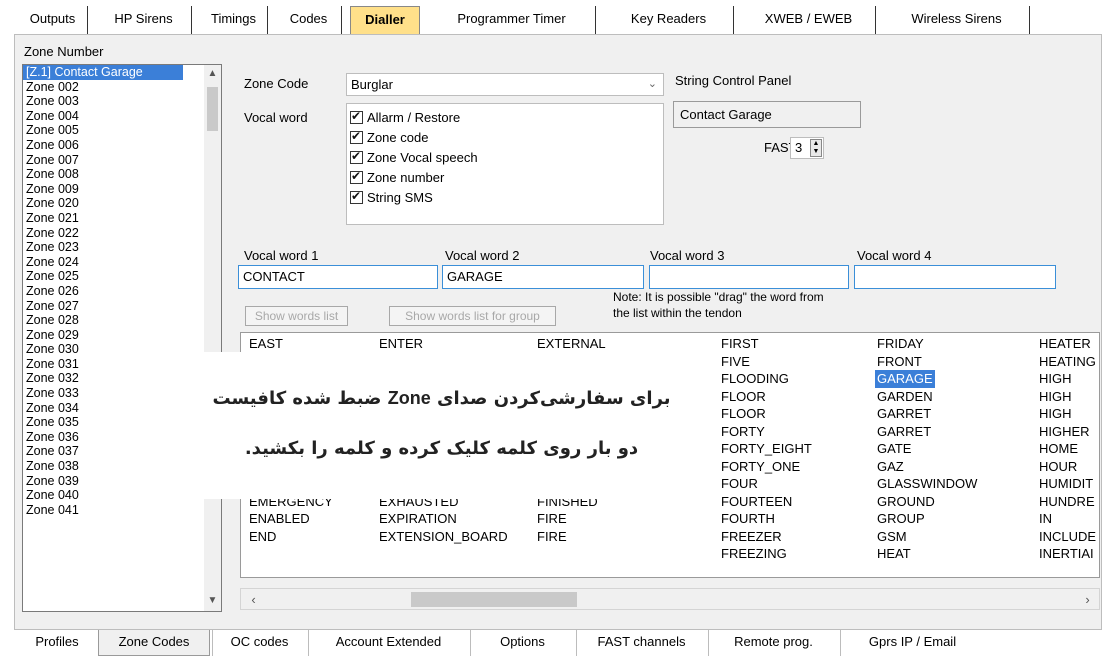 Image resolution: width=1103 pixels, height=657 pixels. I want to click on option-zone-code: Zone code, so click(506, 137).